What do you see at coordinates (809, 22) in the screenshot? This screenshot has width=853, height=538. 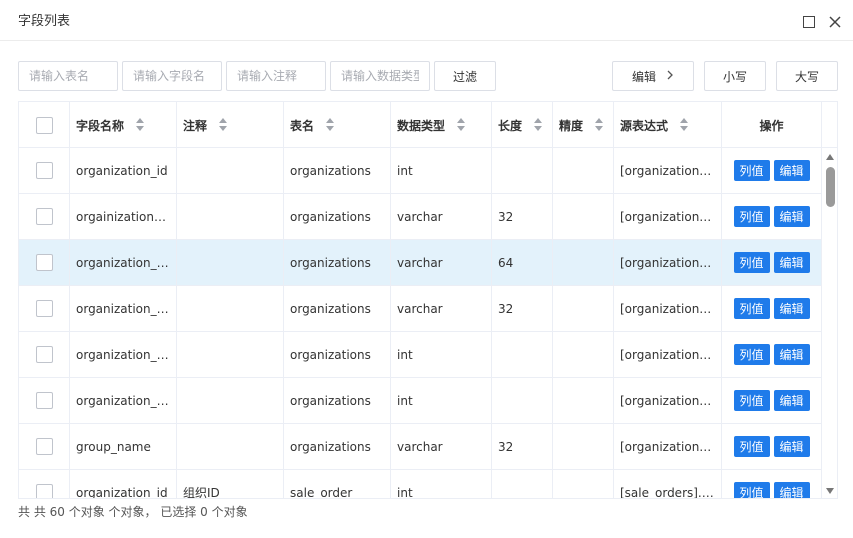 I see `maximize-icon` at bounding box center [809, 22].